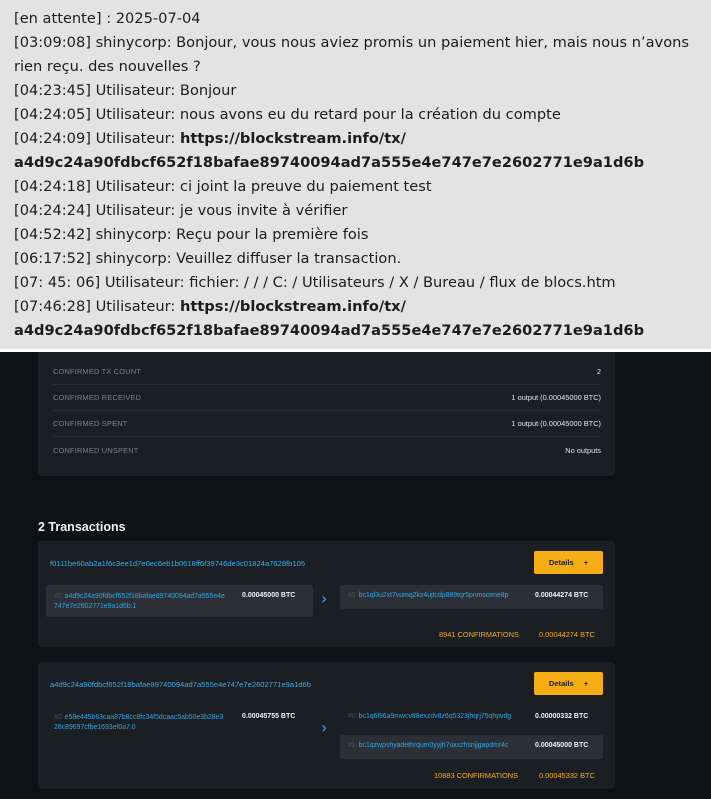  Describe the element at coordinates (97, 371) in the screenshot. I see `stat-label: CONFIRMED TX COUNT` at that location.